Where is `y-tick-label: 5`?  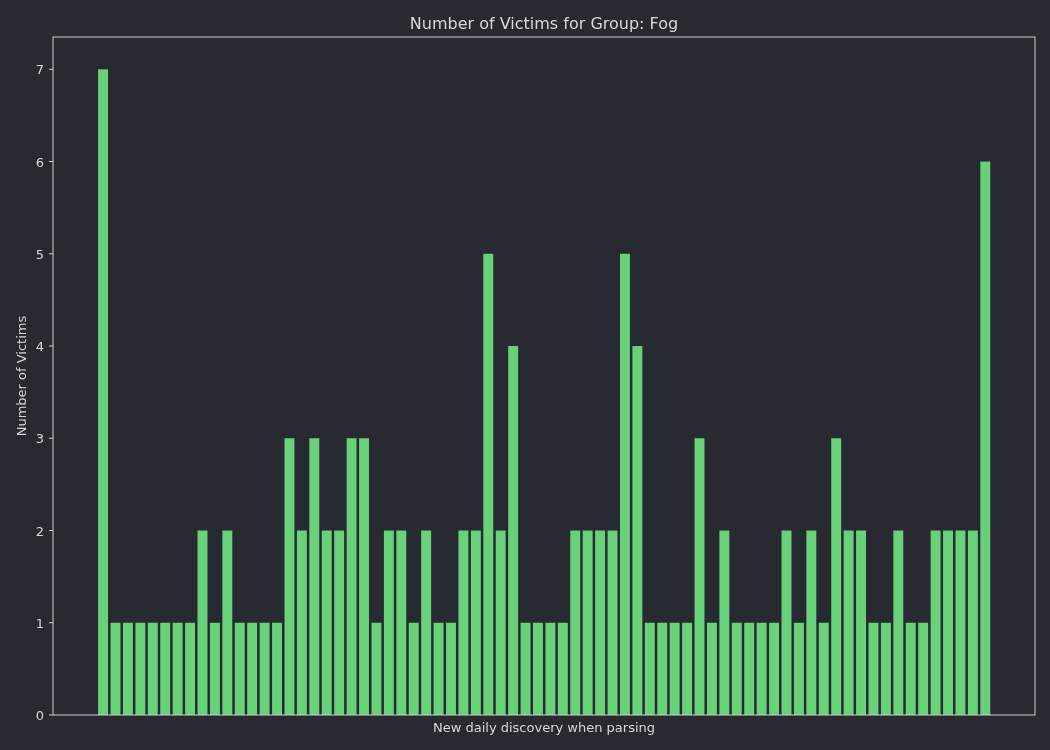
y-tick-label: 5 is located at coordinates (39, 254).